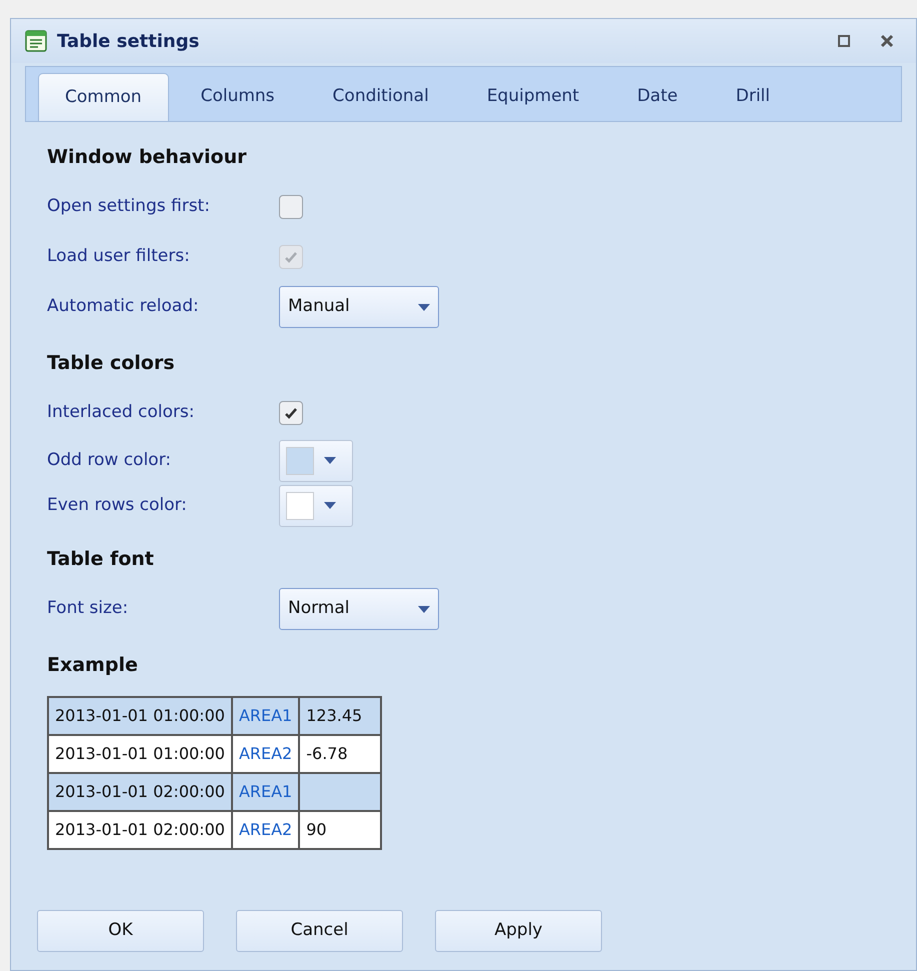 The width and height of the screenshot is (917, 971). Describe the element at coordinates (117, 505) in the screenshot. I see `field-label: Even rows color:` at that location.